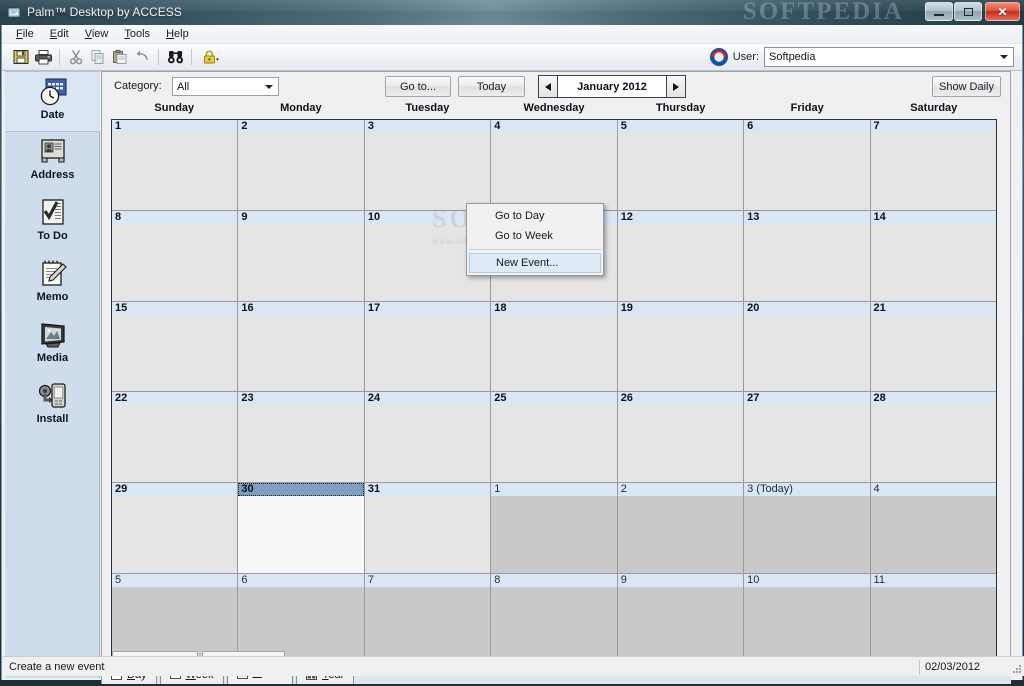 The width and height of the screenshot is (1024, 686). I want to click on find-button, so click(175, 57).